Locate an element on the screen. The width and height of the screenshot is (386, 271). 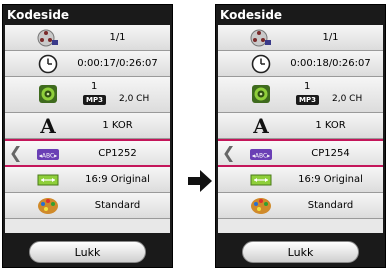
time-value: 0:00:18/0:26:07 is located at coordinates (330, 63).